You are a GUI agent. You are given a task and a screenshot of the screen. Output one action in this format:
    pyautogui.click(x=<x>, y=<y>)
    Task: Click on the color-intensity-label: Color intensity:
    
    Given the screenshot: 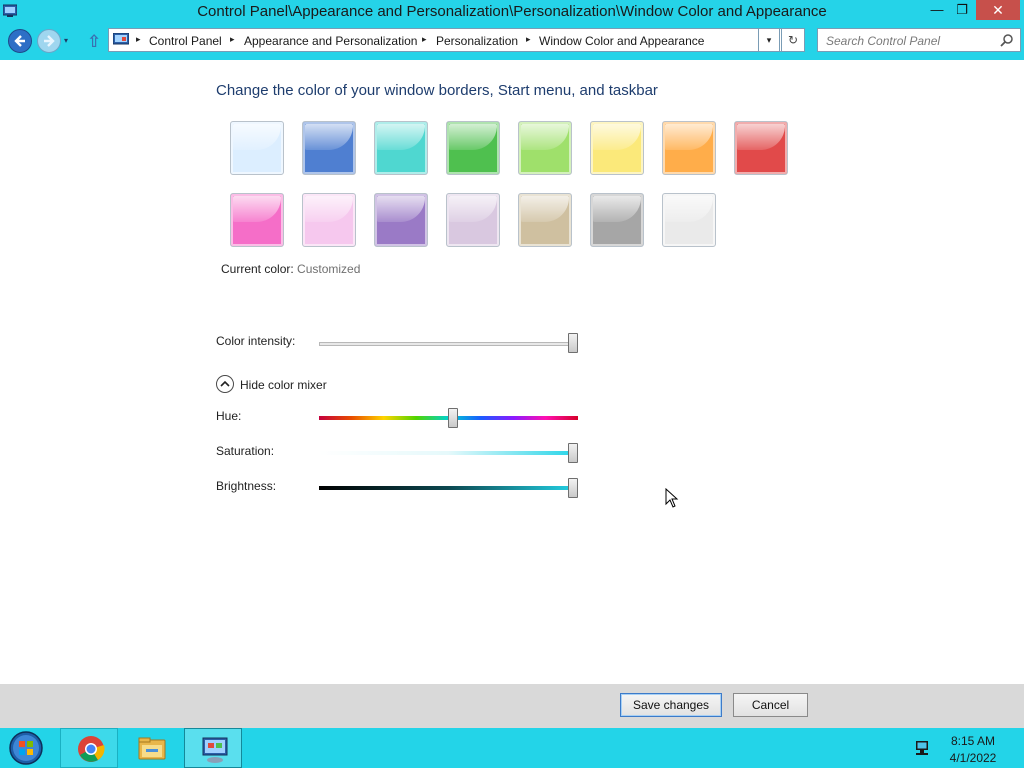 What is the action you would take?
    pyautogui.click(x=256, y=341)
    